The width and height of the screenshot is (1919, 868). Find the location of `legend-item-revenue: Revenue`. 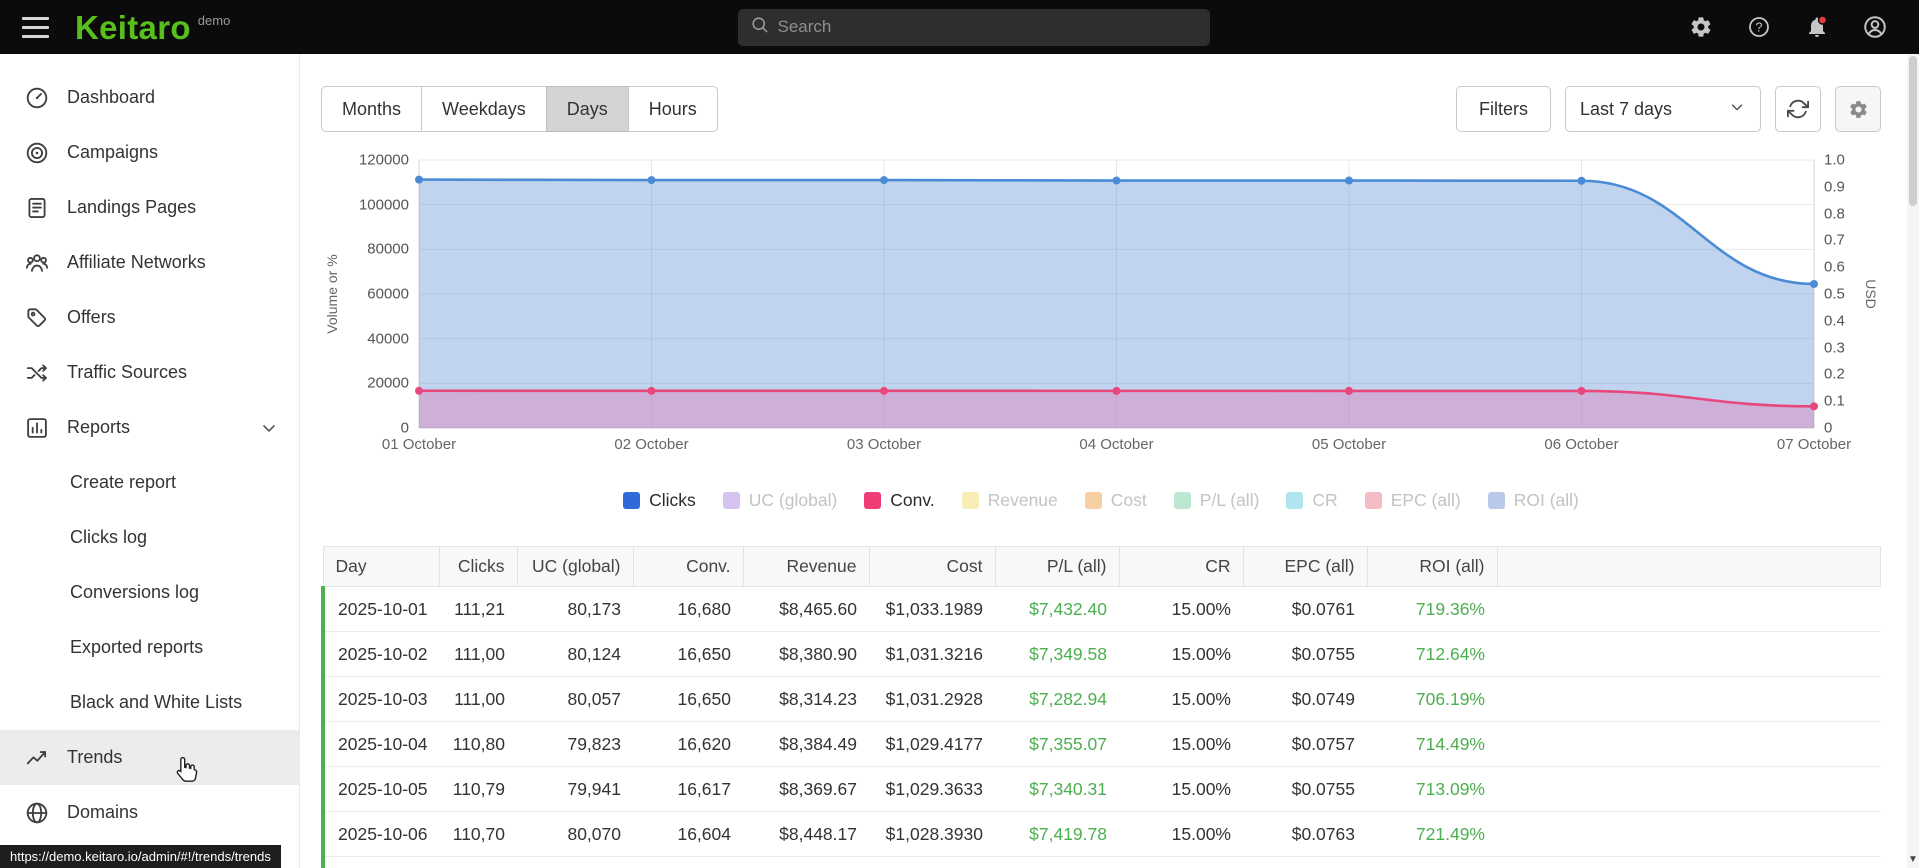

legend-item-revenue: Revenue is located at coordinates (1009, 500).